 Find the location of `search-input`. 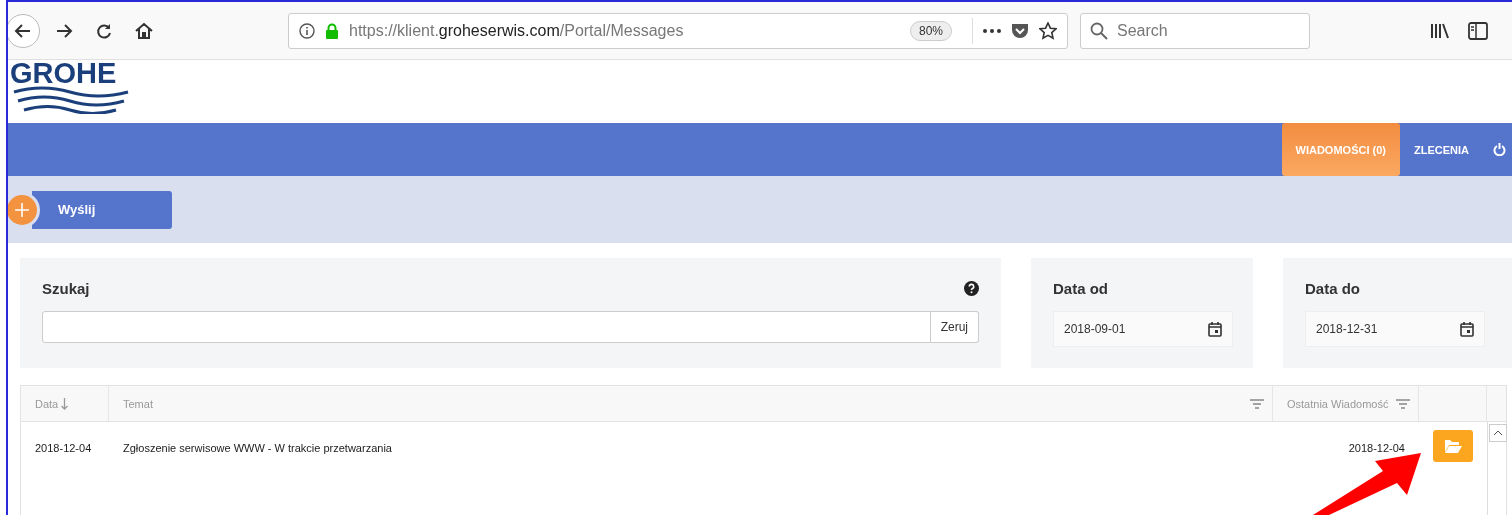

search-input is located at coordinates (486, 327).